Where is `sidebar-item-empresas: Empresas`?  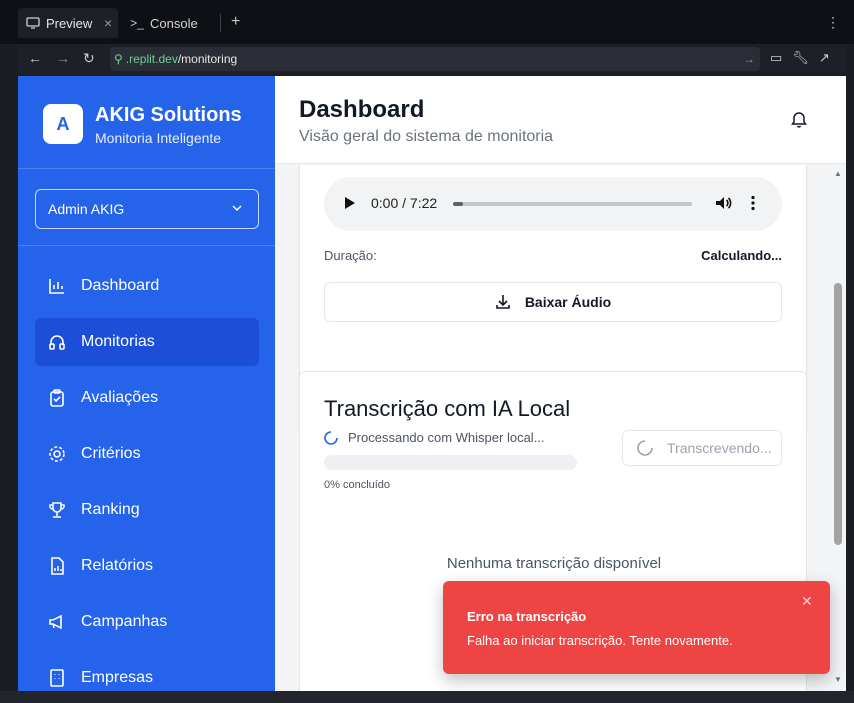
sidebar-item-empresas: Empresas is located at coordinates (147, 672).